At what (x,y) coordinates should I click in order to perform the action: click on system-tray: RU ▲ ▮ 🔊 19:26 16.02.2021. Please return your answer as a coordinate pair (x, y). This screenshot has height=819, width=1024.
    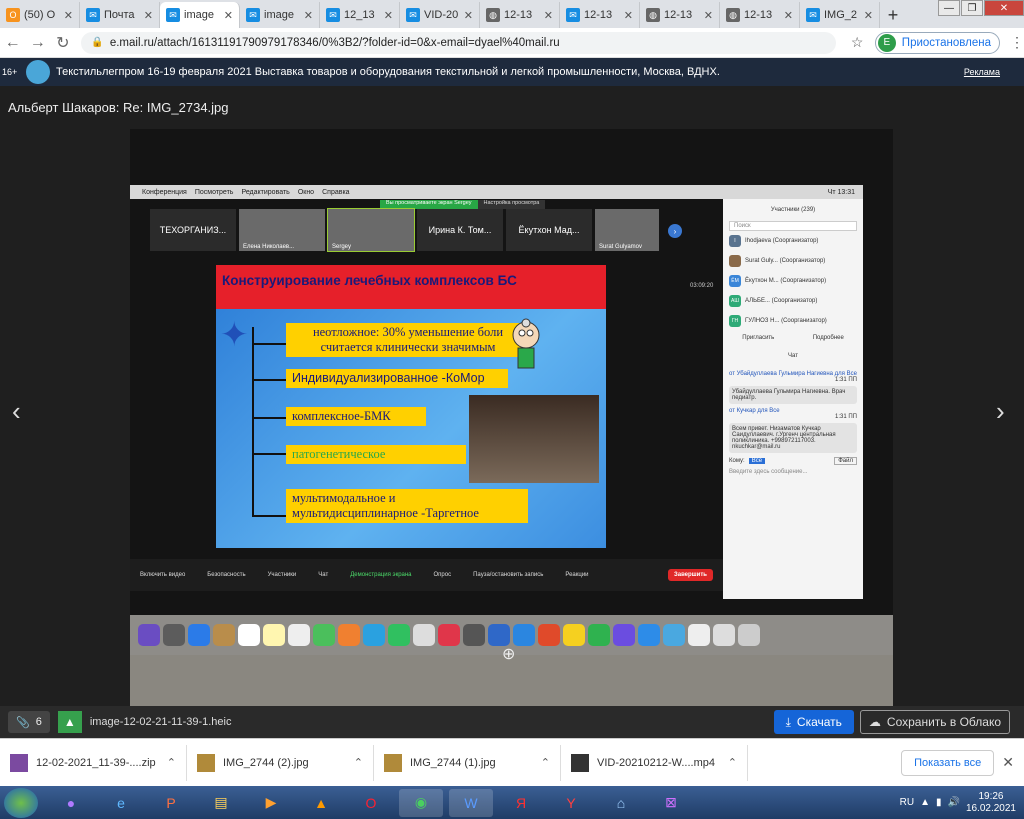
    Looking at the image, I should click on (958, 803).